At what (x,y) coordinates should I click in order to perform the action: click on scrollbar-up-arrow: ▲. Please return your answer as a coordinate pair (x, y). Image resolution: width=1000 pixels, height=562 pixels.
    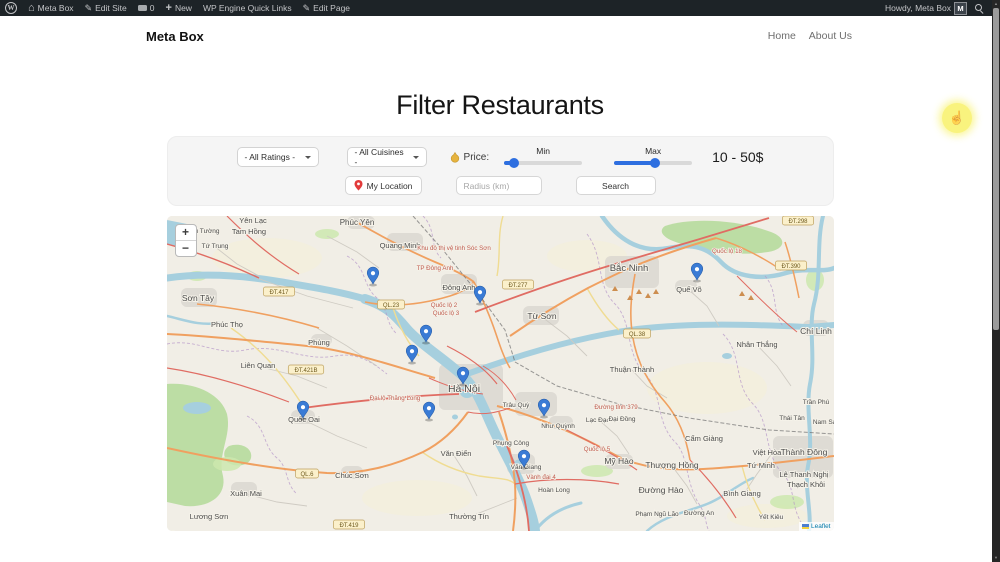
    Looking at the image, I should click on (996, 4).